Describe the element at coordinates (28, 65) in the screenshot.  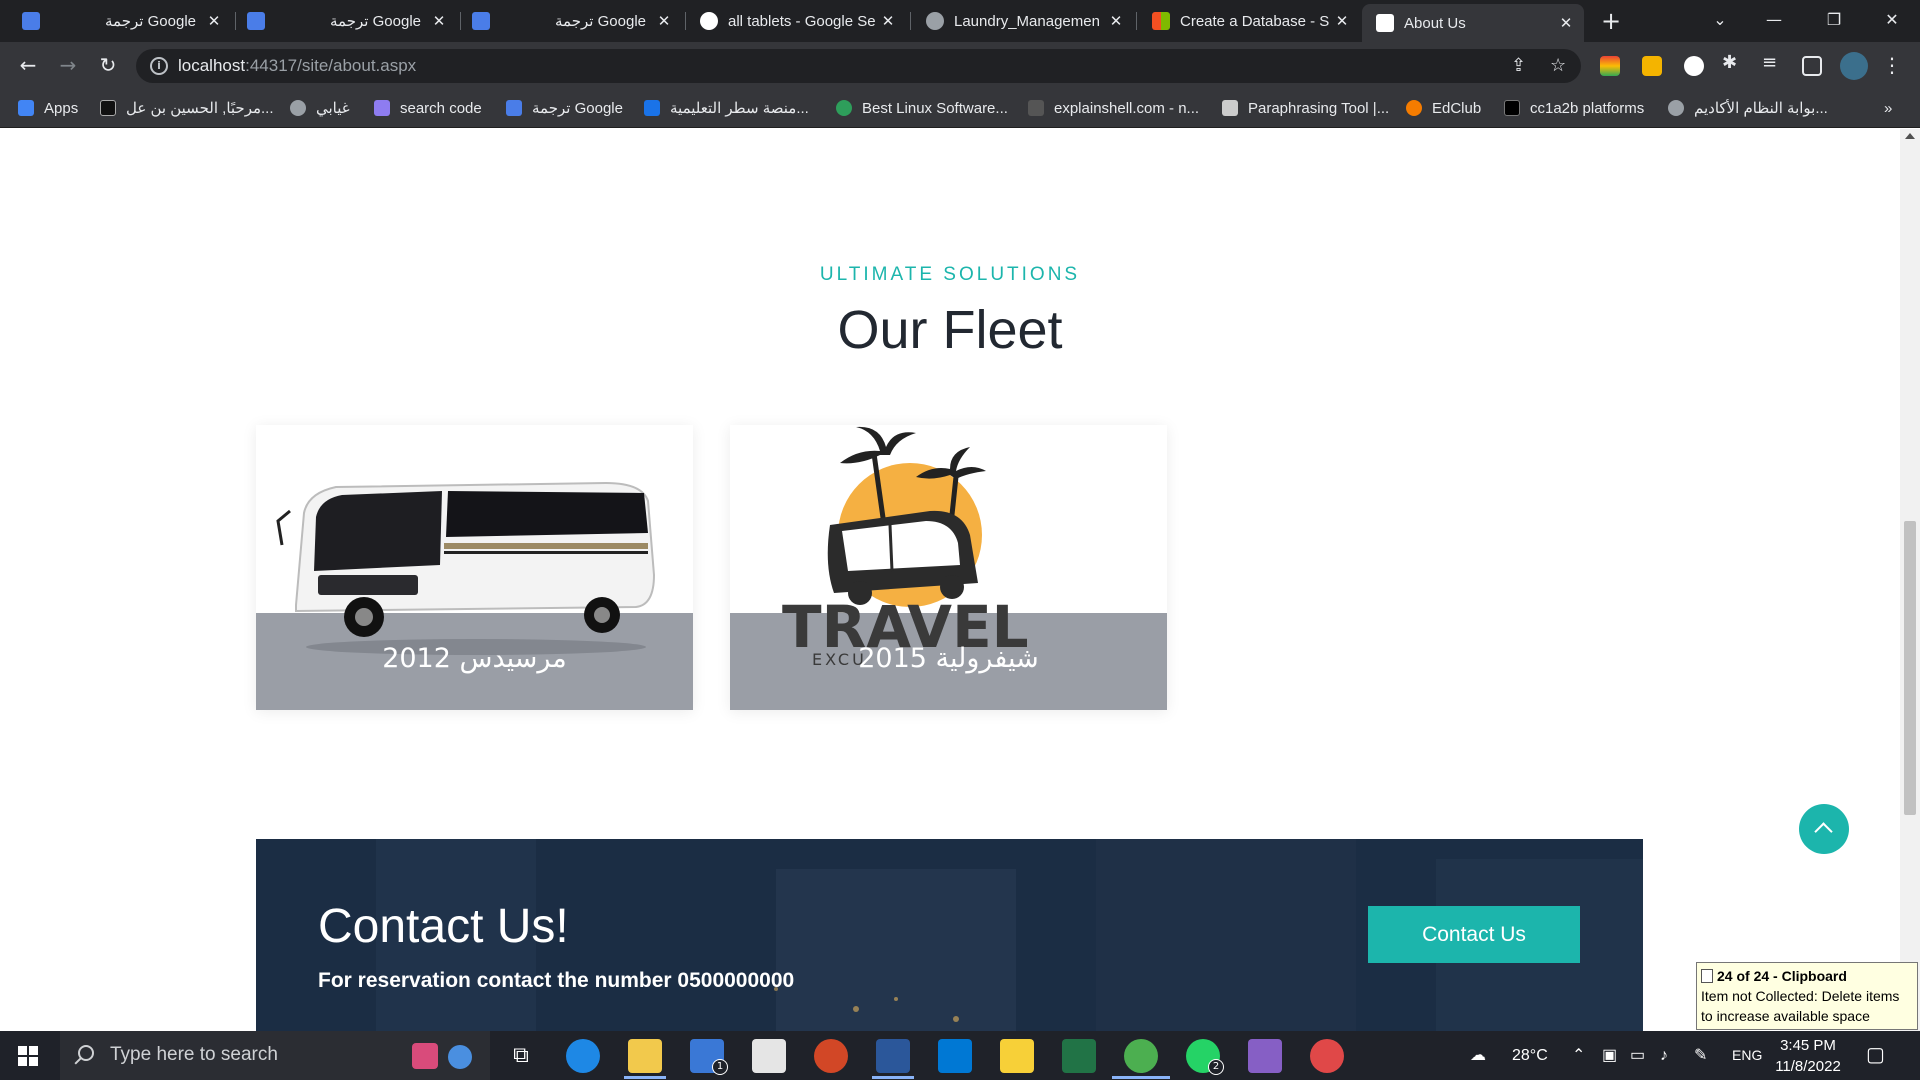
I see `back-button: ←` at that location.